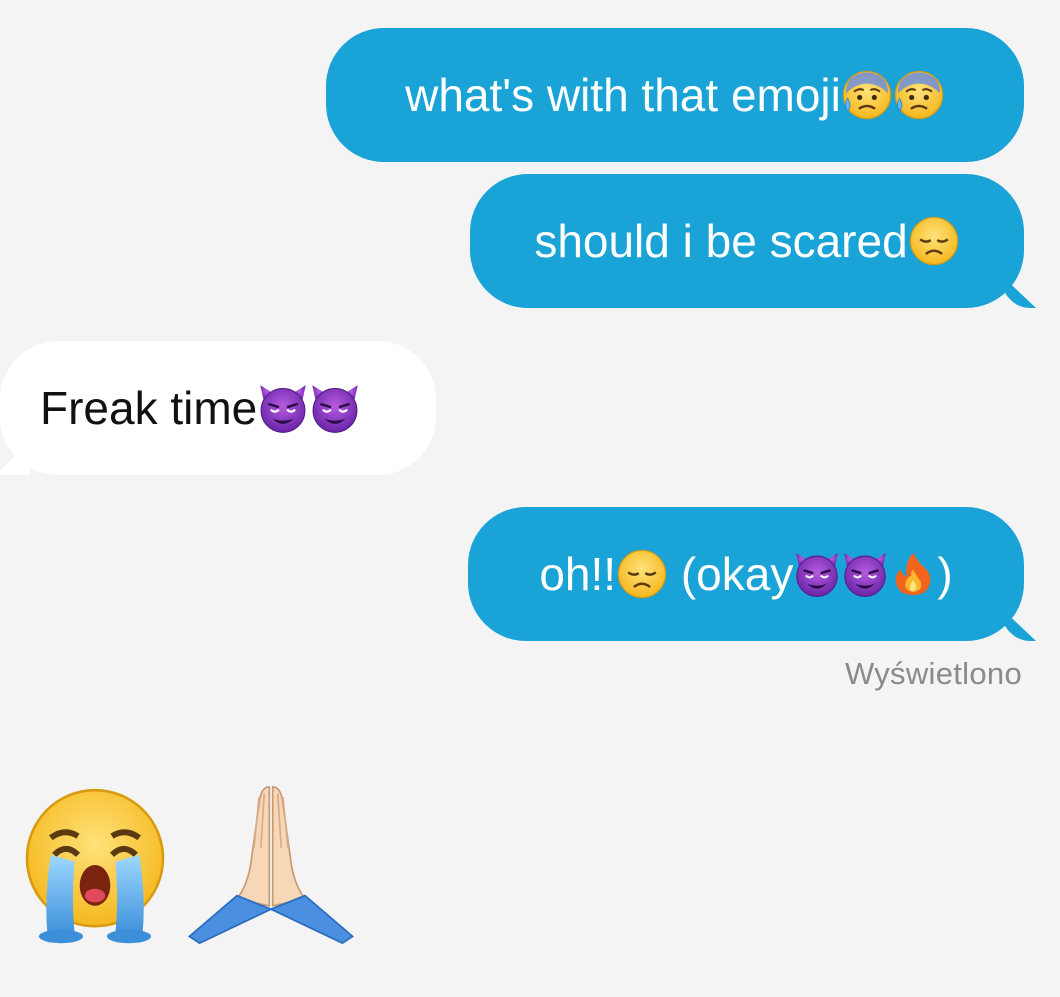  Describe the element at coordinates (933, 673) in the screenshot. I see `seen-status: Wyświetlono` at that location.